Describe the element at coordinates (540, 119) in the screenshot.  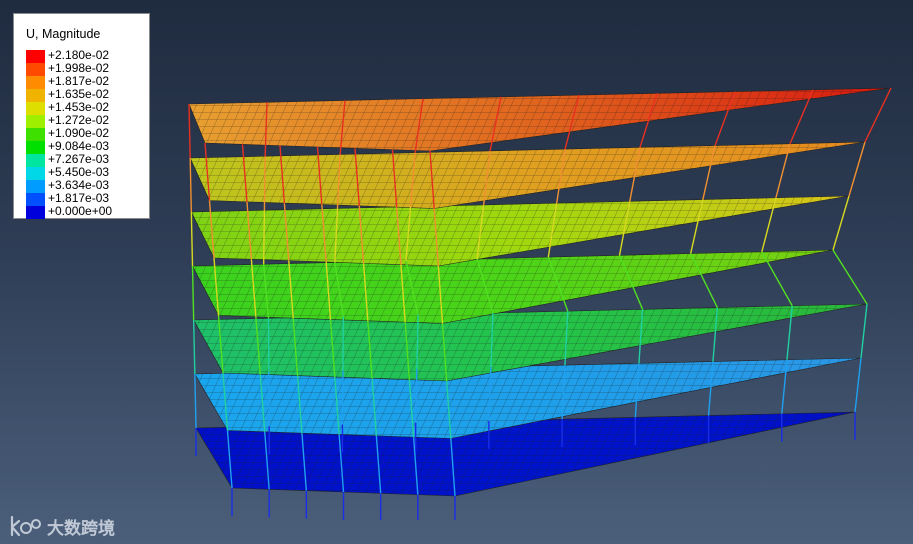
I see `slab-mesh` at that location.